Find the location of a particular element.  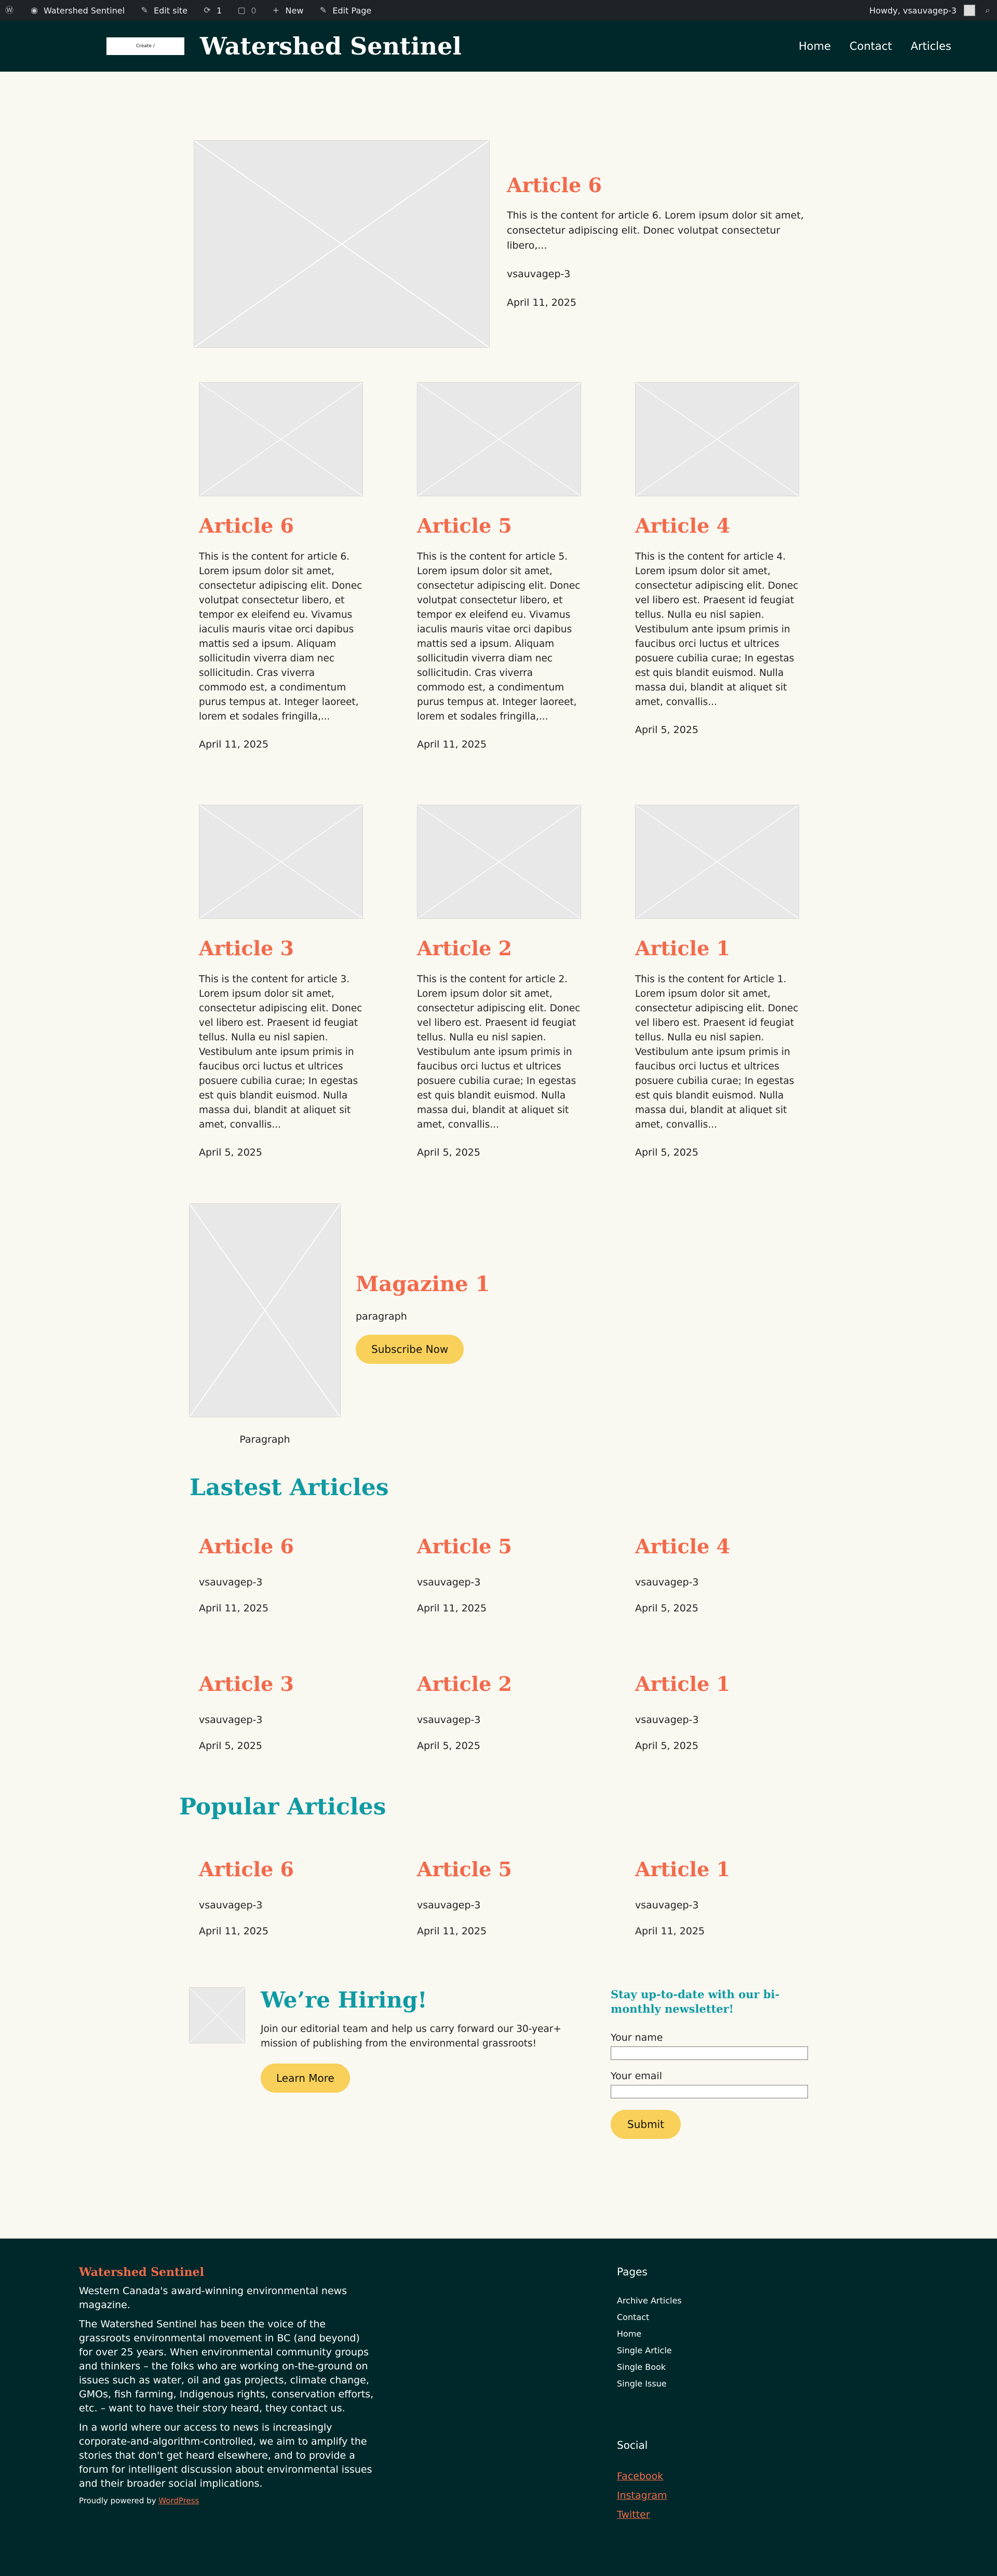

latest-article-item: Article 5 vsauvagep-3 April 11, 2025 is located at coordinates (499, 1574).